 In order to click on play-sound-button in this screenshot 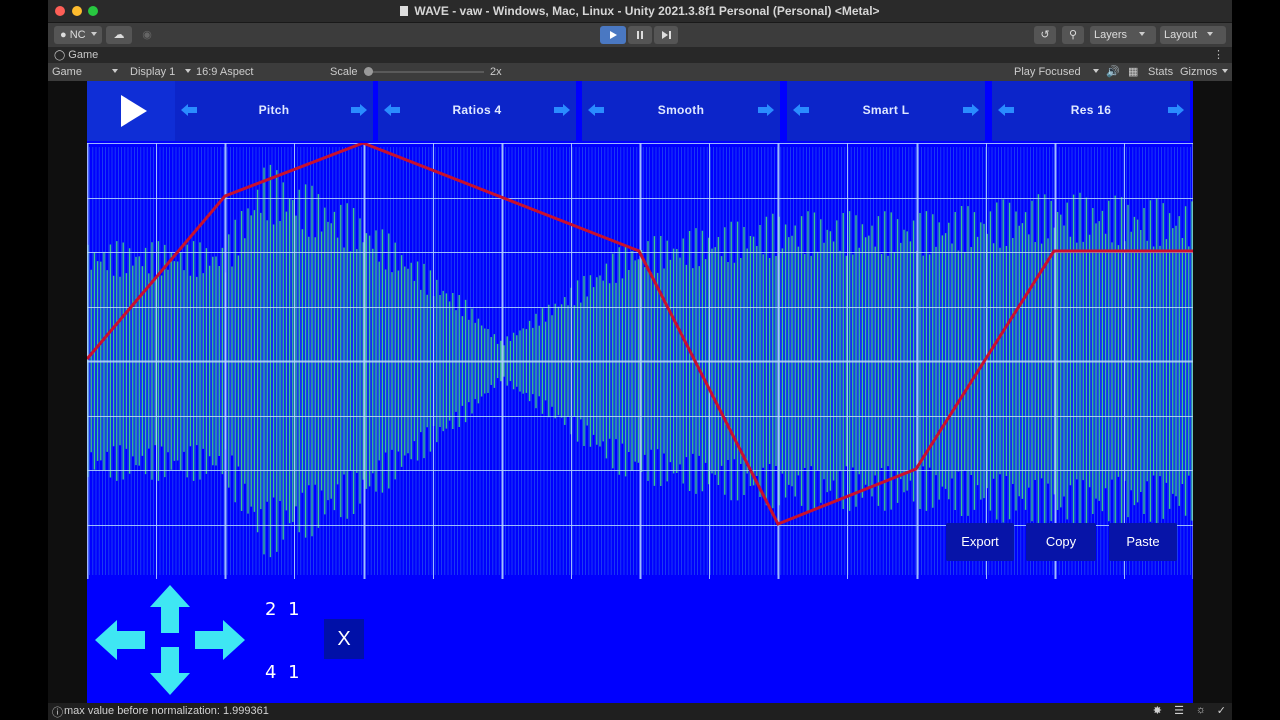, I will do `click(131, 111)`.